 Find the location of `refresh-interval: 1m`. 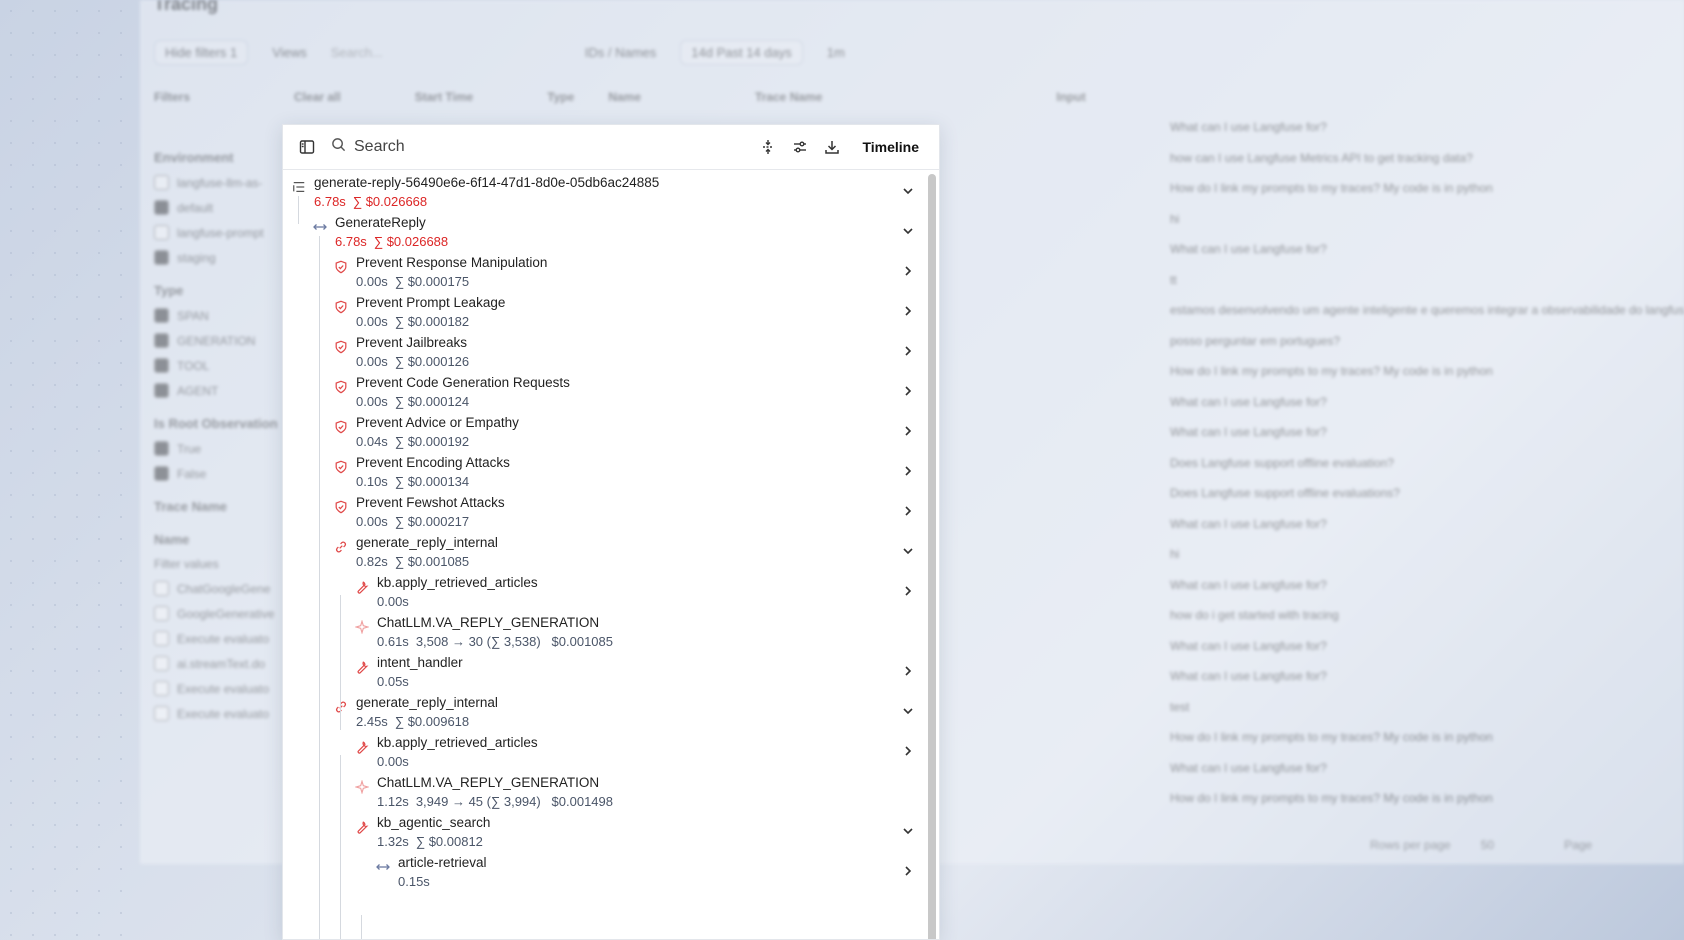

refresh-interval: 1m is located at coordinates (836, 52).